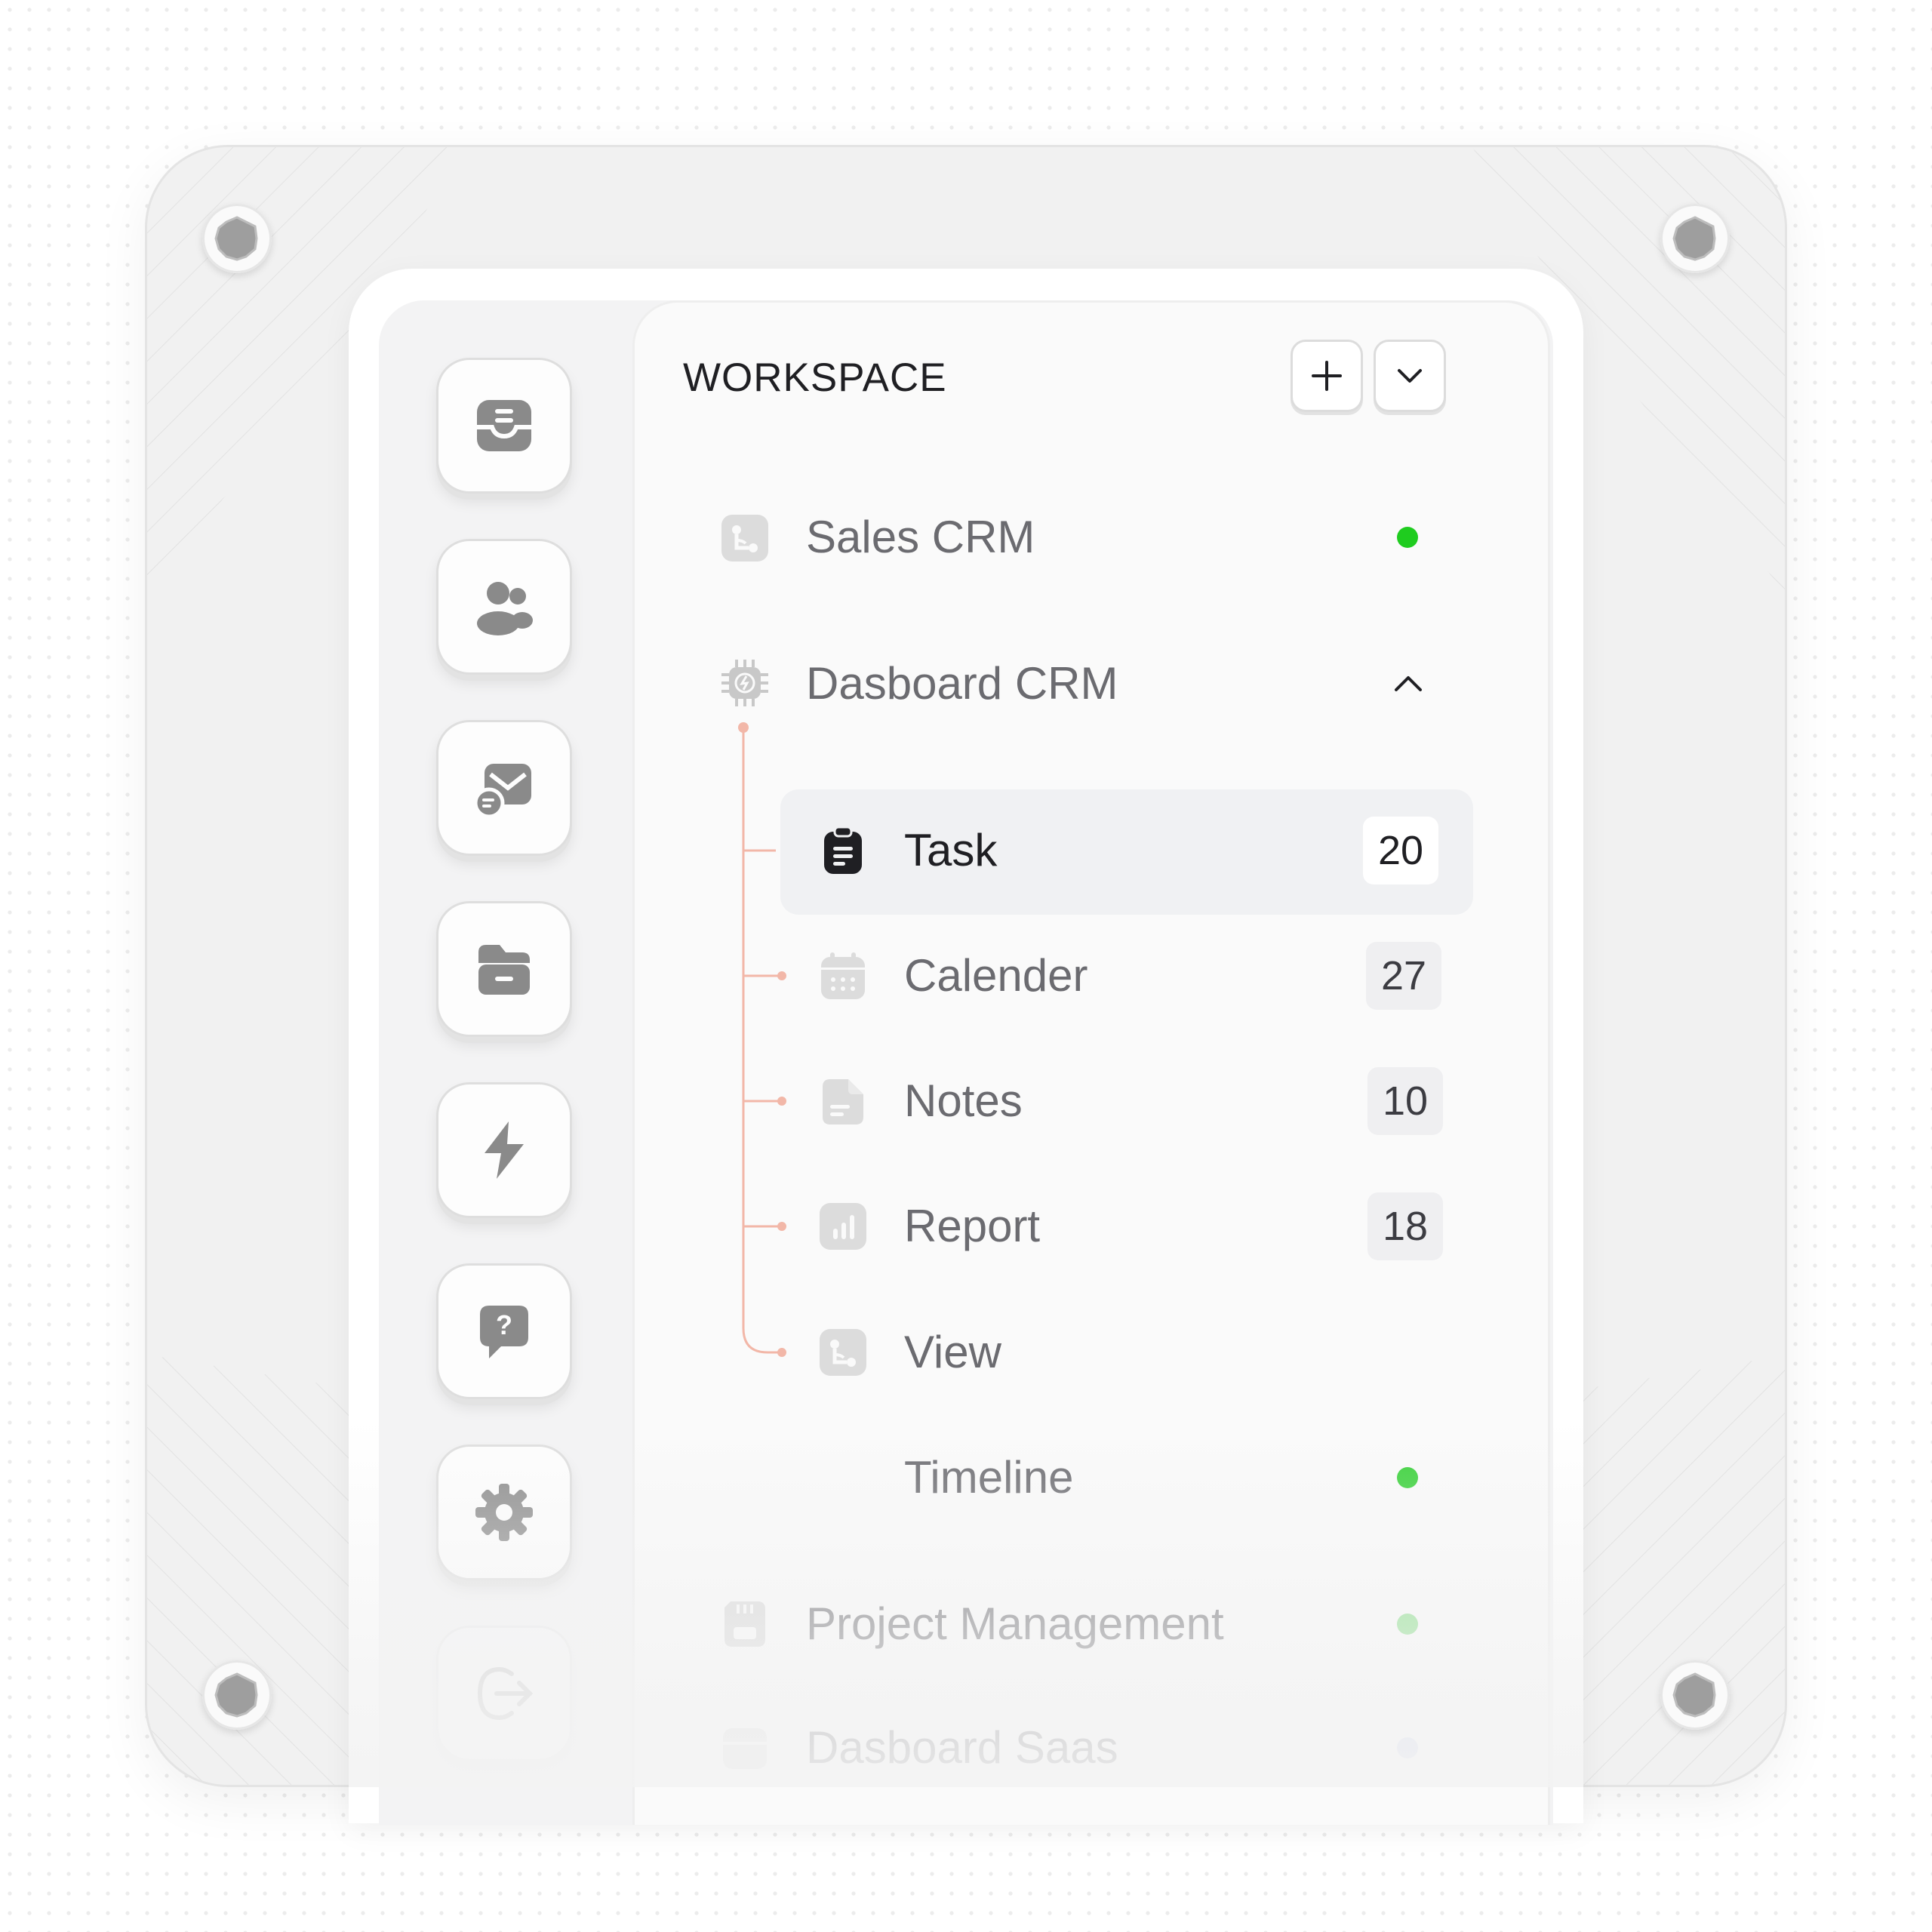  Describe the element at coordinates (996, 975) in the screenshot. I see `nav-subitem-label: Calender` at that location.